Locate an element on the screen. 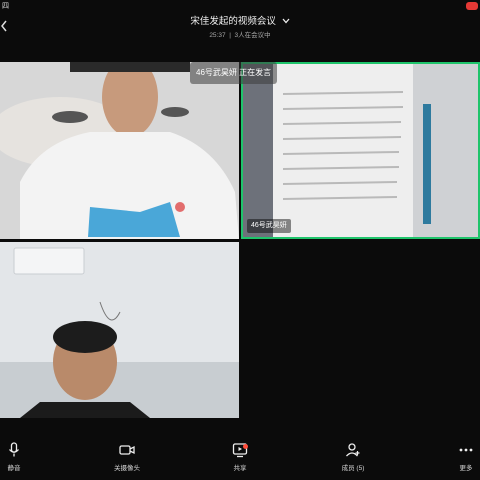  mute-button: 静音 is located at coordinates (22, 460).